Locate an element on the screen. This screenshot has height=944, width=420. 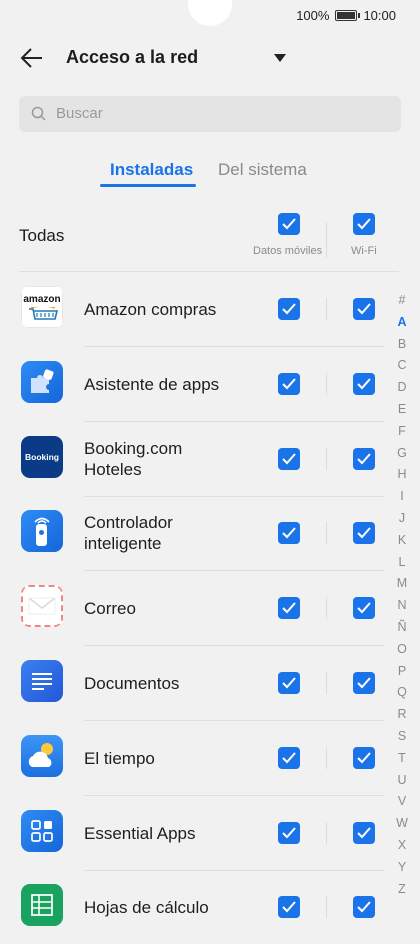
app-row: Booking Booking.com Hoteles is located at coordinates (210, 459).